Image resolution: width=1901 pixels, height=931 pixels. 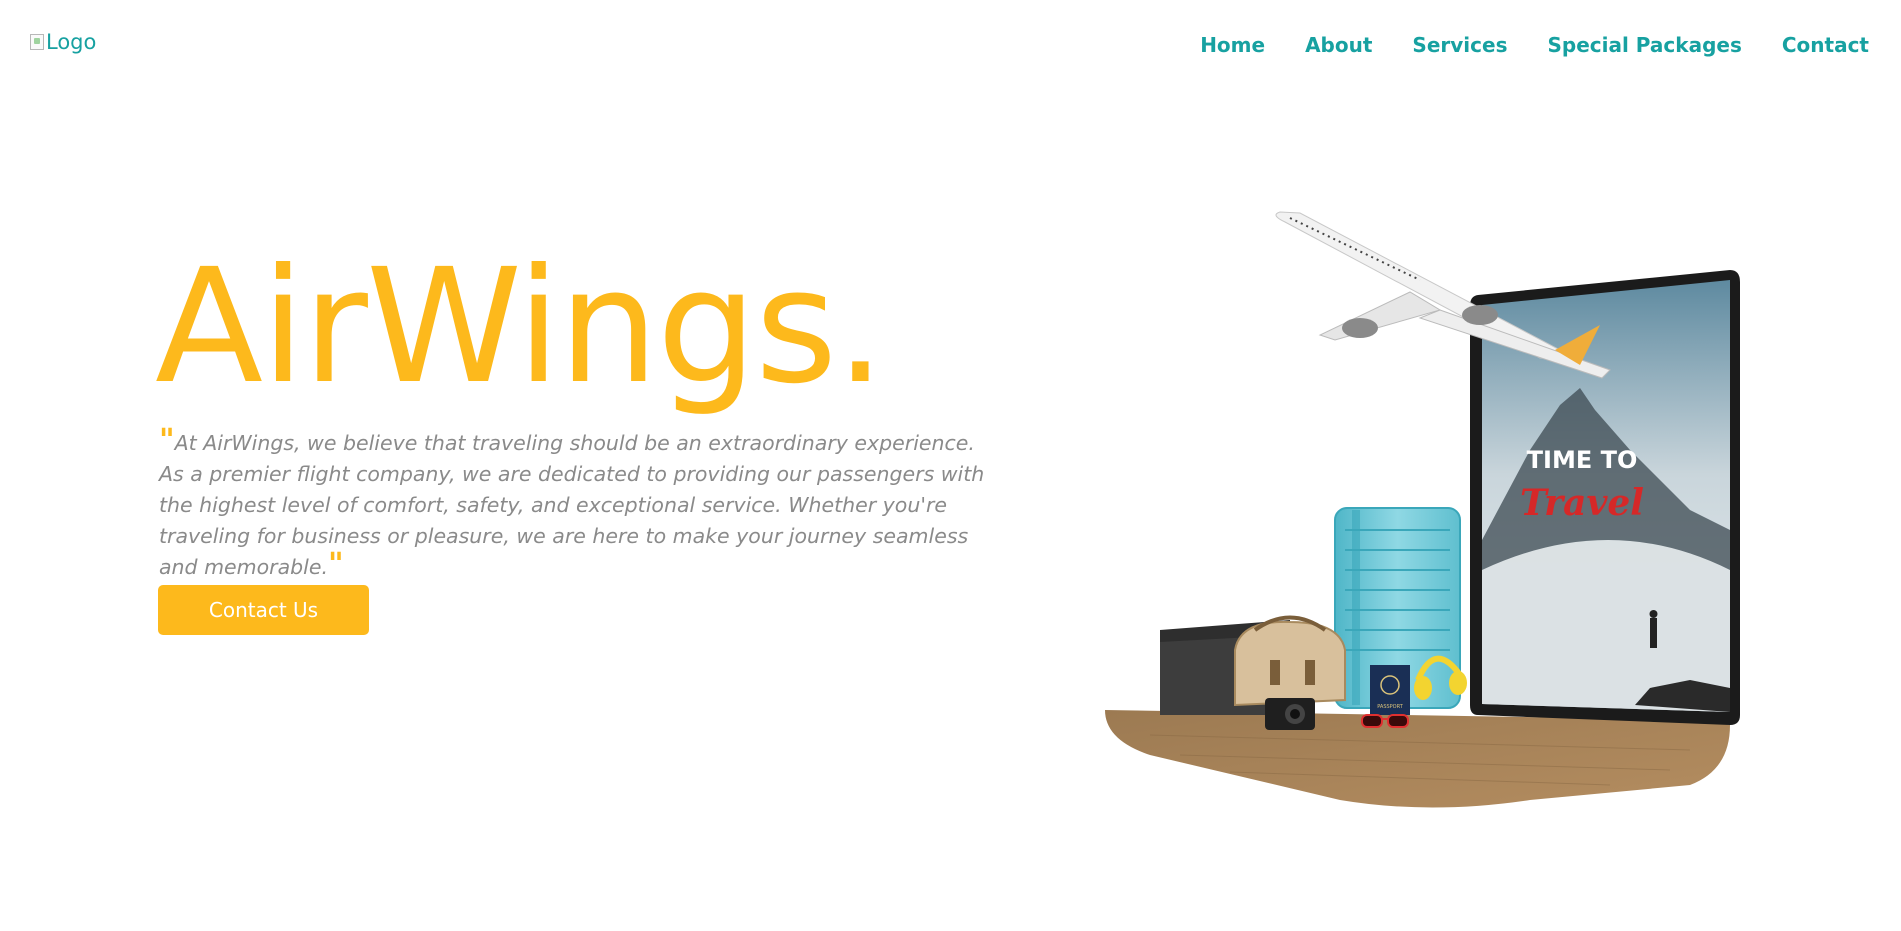 I want to click on screen-title-line2: Travel, so click(x=1582, y=503).